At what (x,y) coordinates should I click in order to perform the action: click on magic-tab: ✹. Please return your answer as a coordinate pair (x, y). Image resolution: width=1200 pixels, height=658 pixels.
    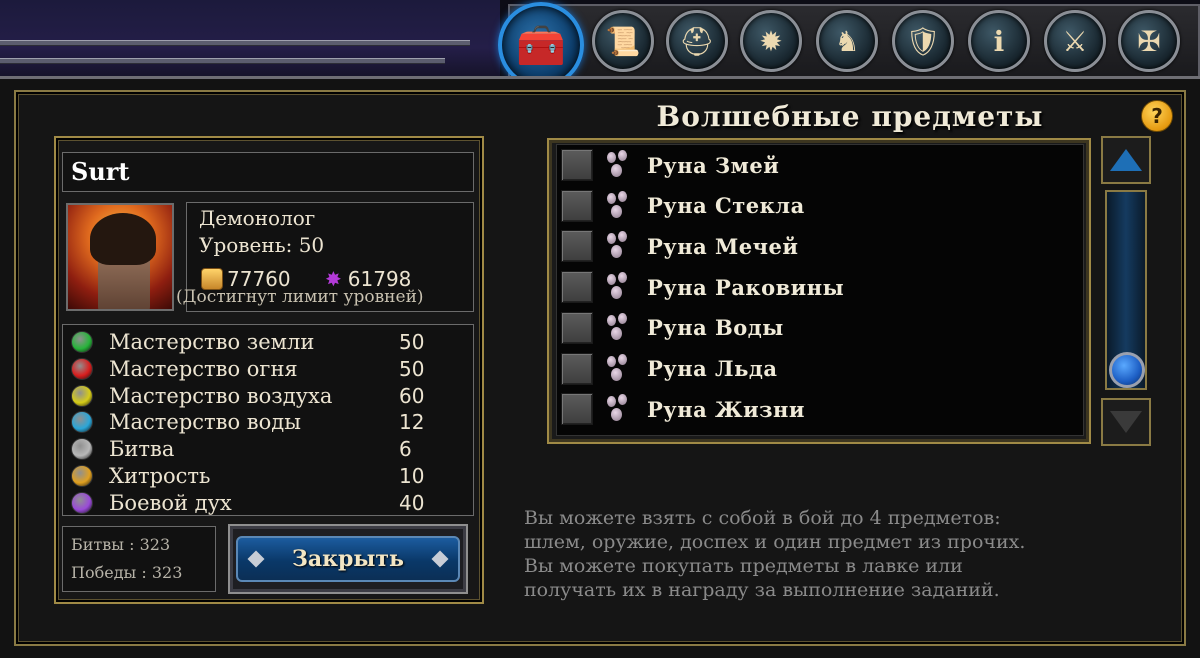
    Looking at the image, I should click on (771, 41).